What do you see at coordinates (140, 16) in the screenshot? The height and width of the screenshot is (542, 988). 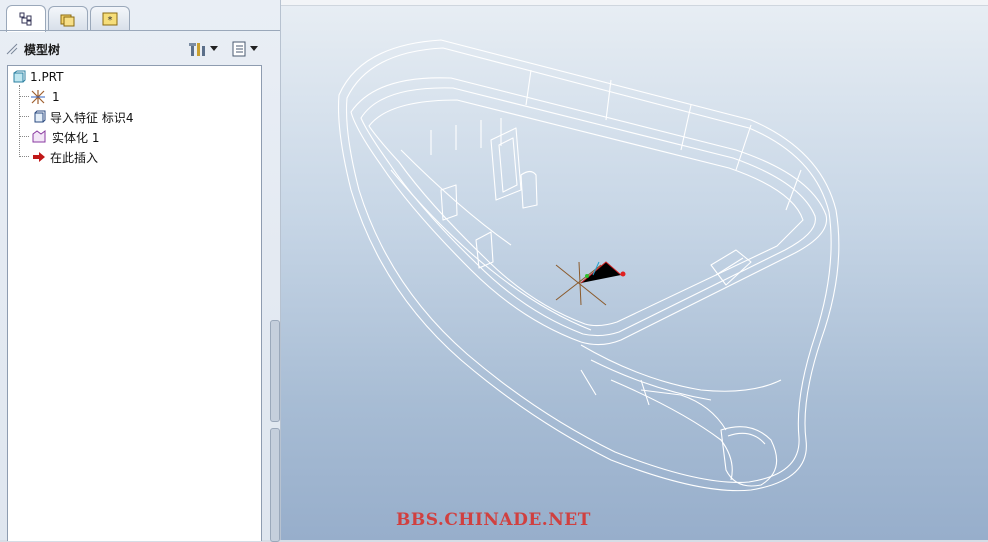 I see `navigator-tabs: *` at bounding box center [140, 16].